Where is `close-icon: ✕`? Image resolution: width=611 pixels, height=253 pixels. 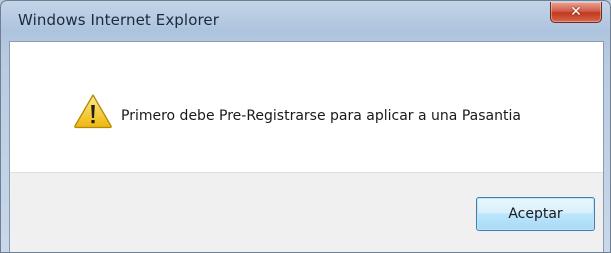 close-icon: ✕ is located at coordinates (576, 12).